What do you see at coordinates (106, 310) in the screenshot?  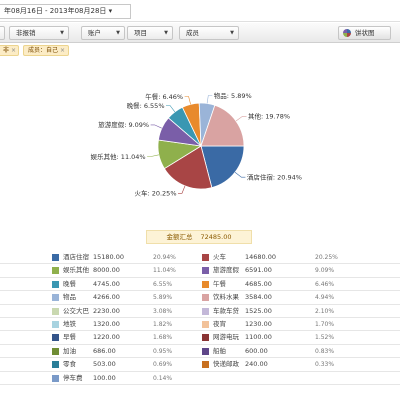 I see `legend-amount: 2230.00` at bounding box center [106, 310].